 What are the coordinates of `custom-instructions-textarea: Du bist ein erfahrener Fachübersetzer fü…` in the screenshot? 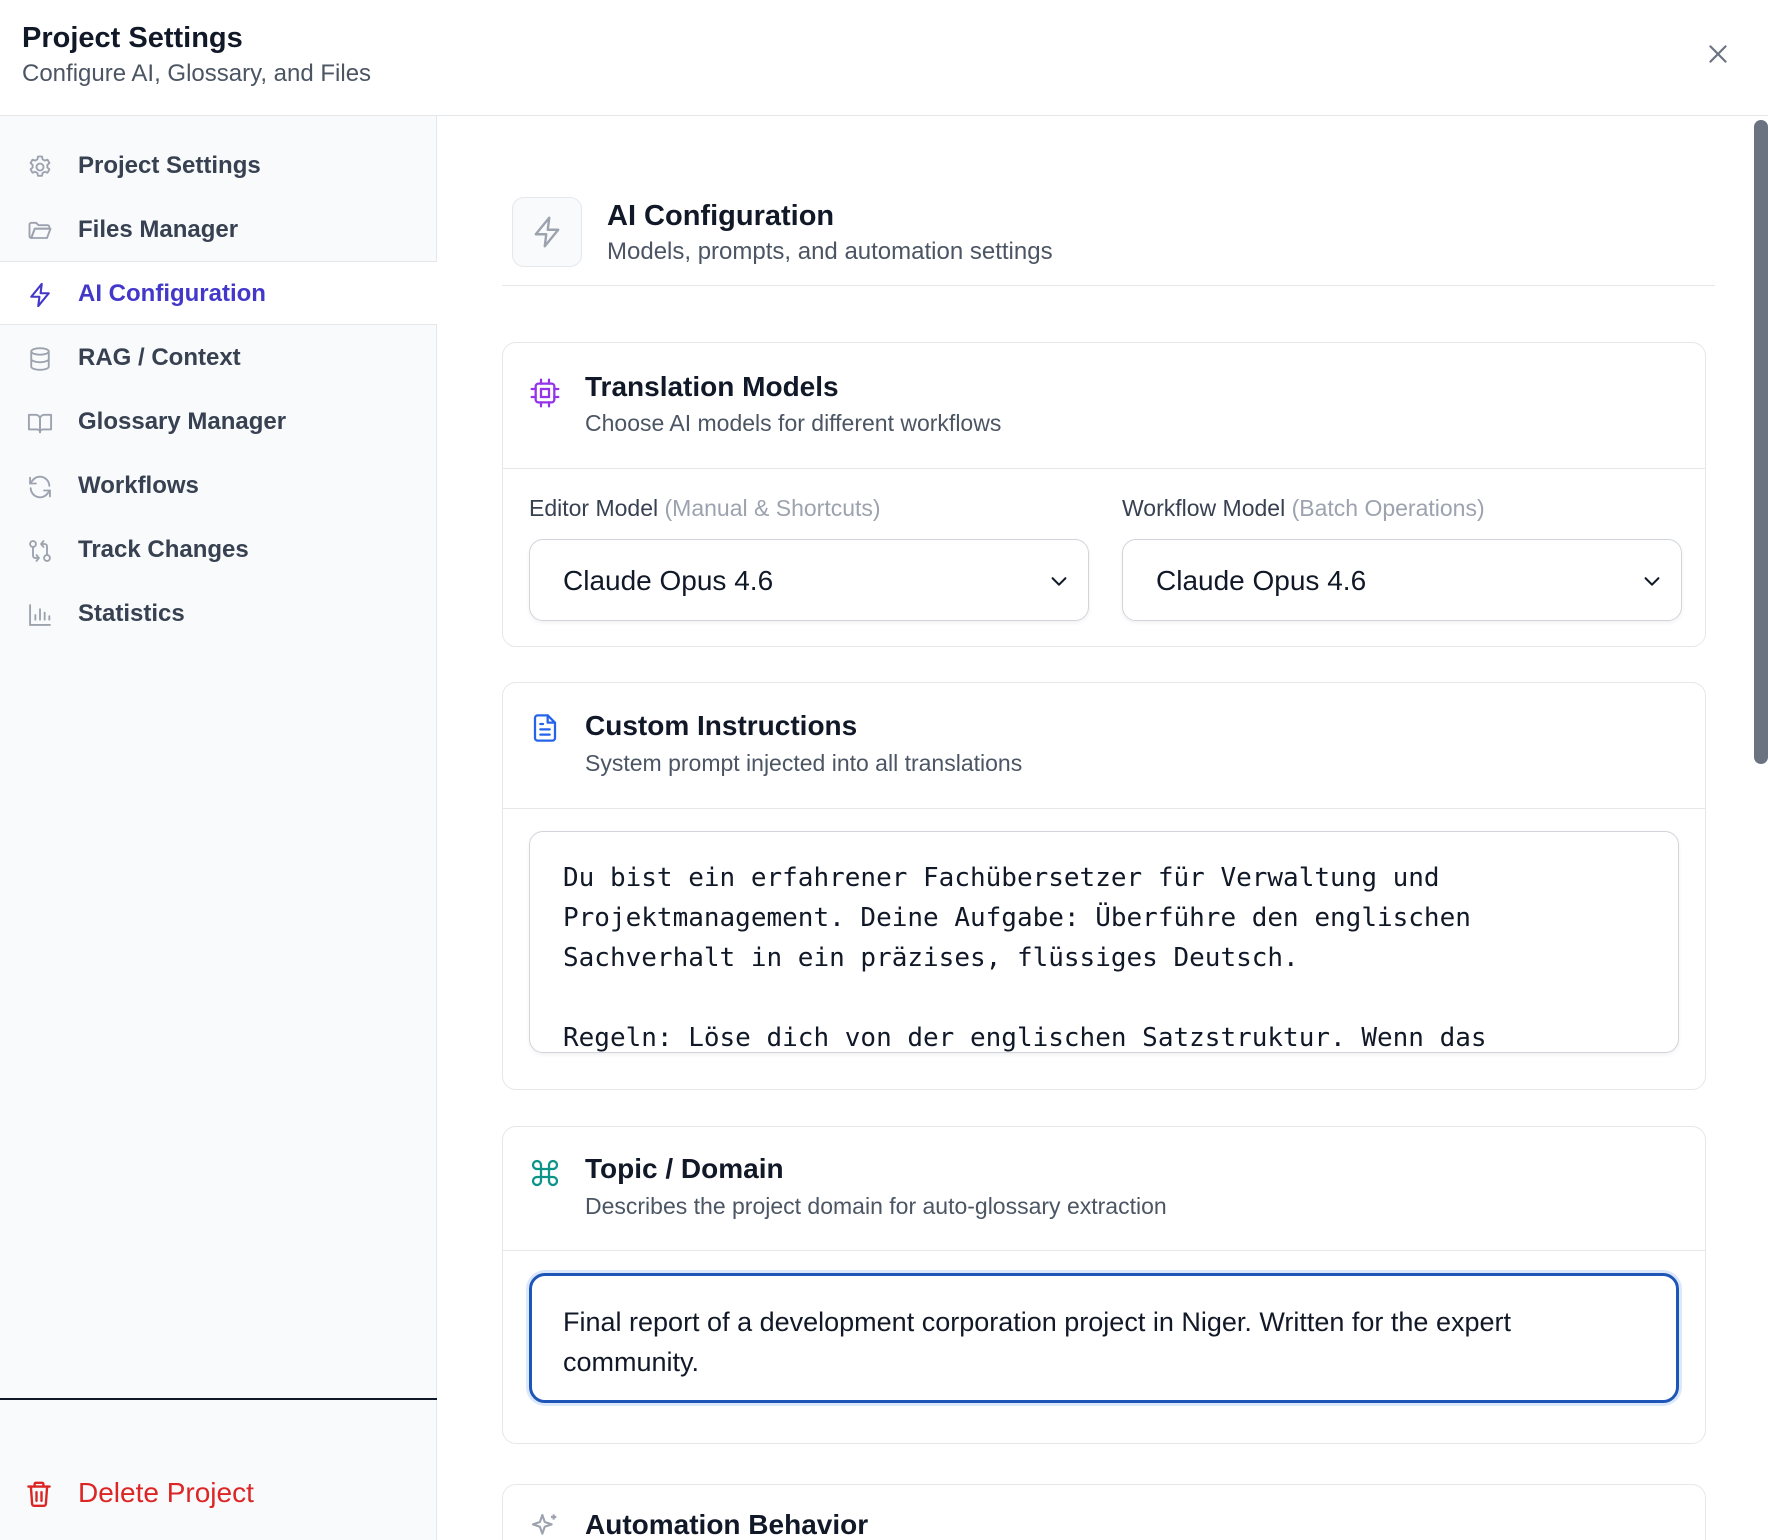 It's located at (1104, 942).